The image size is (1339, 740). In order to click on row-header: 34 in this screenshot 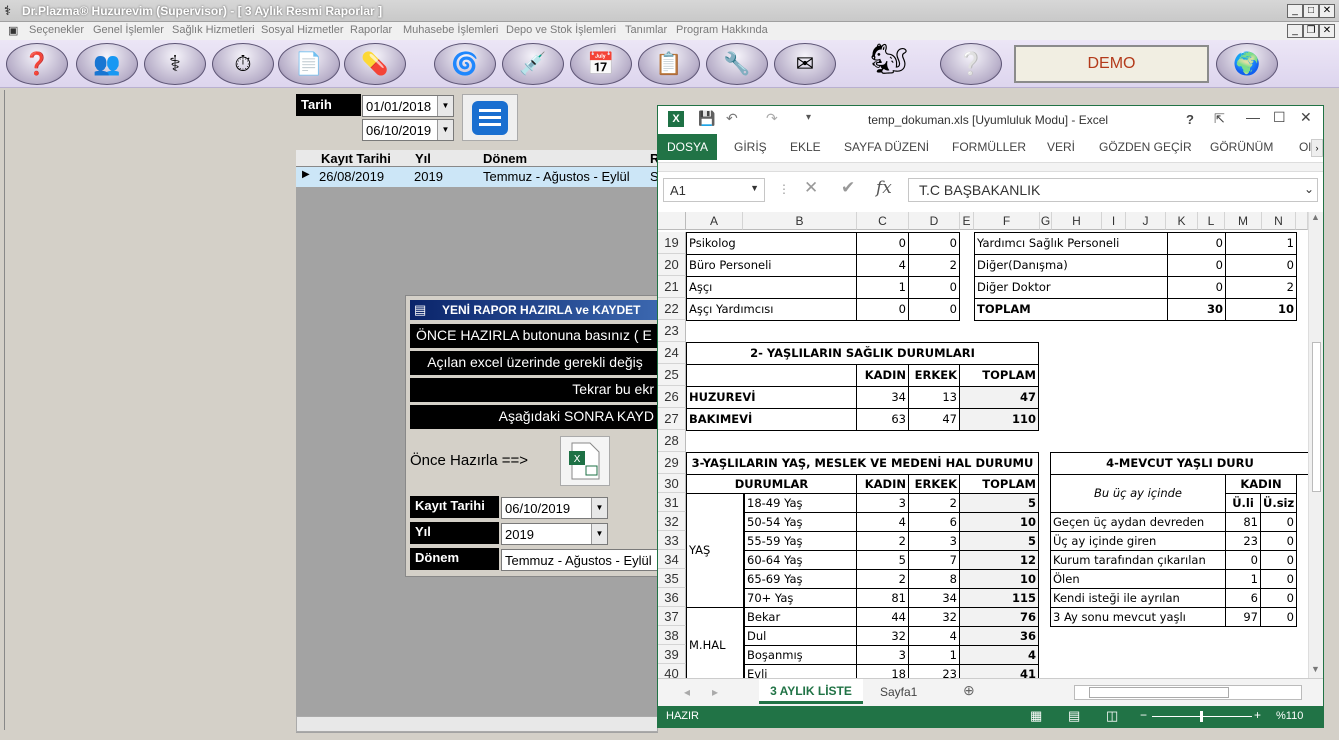, I will do `click(672, 559)`.